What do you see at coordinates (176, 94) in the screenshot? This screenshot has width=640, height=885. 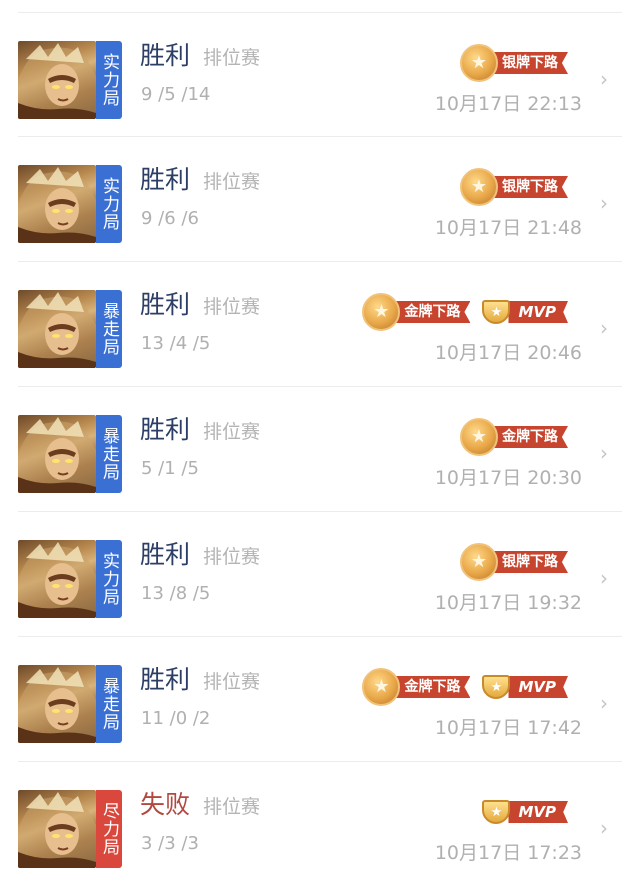 I see `kda-stats: 9 /5 /14` at bounding box center [176, 94].